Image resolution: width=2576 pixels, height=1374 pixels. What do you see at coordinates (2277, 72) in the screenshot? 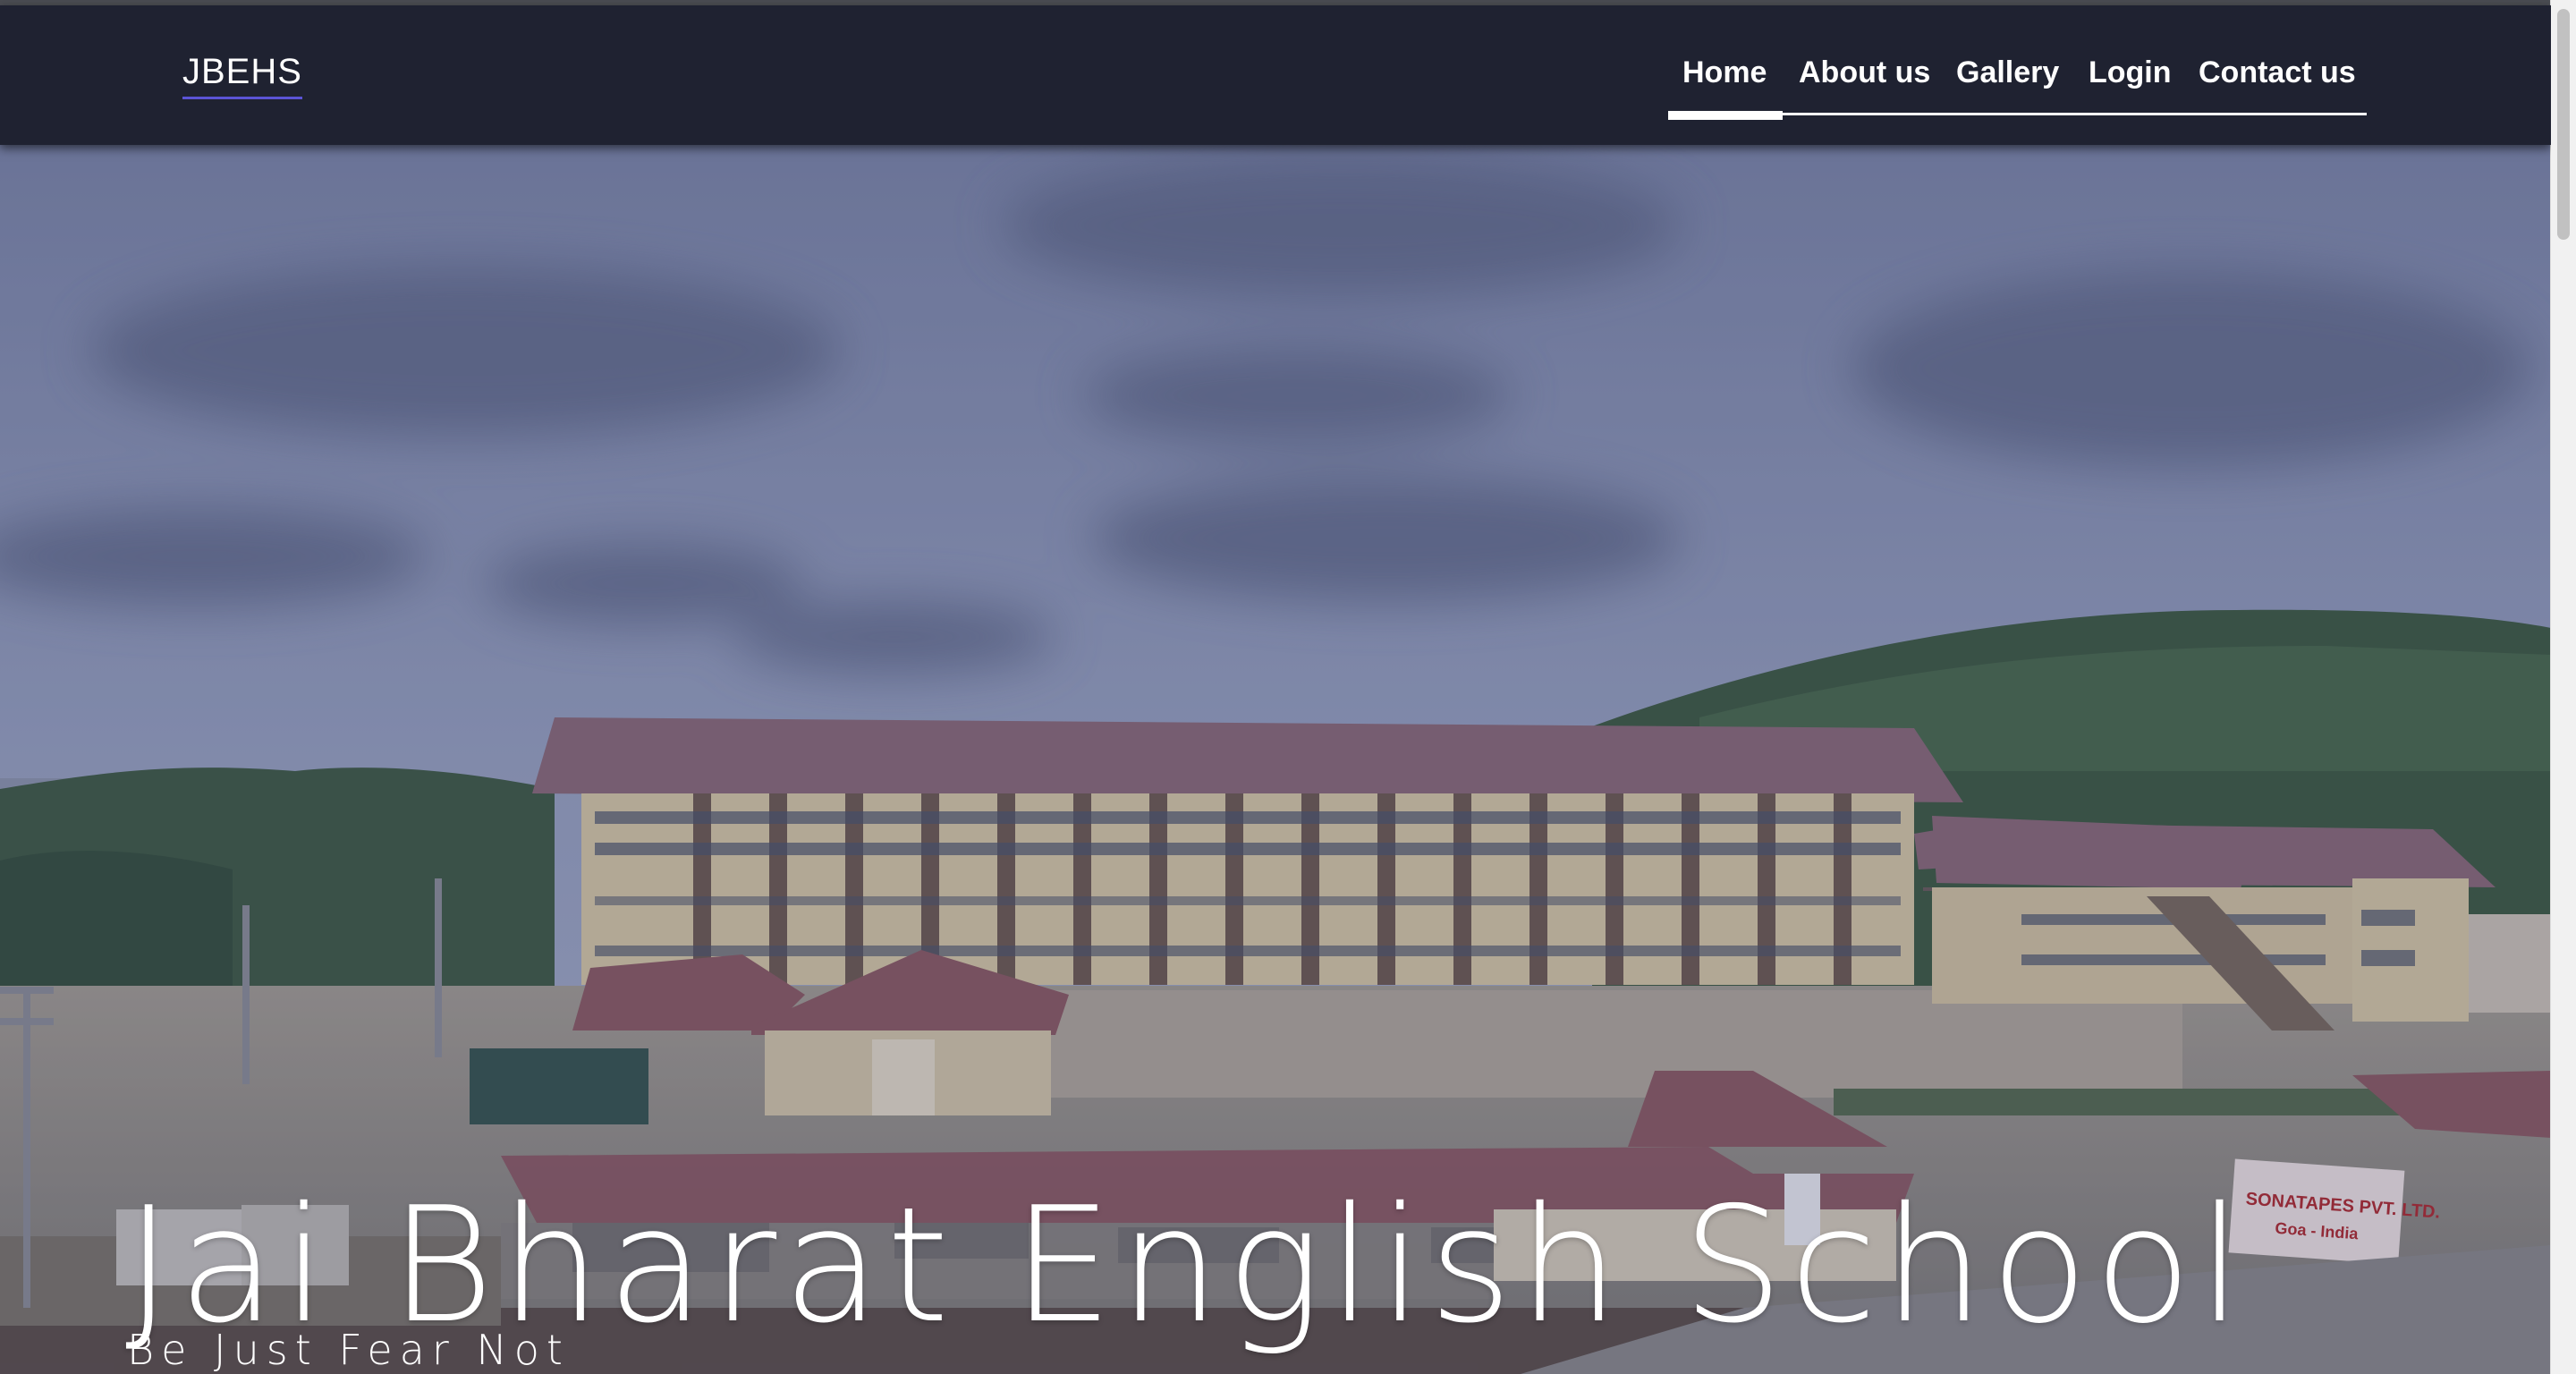
I see `nav-contact-us: Contact us` at bounding box center [2277, 72].